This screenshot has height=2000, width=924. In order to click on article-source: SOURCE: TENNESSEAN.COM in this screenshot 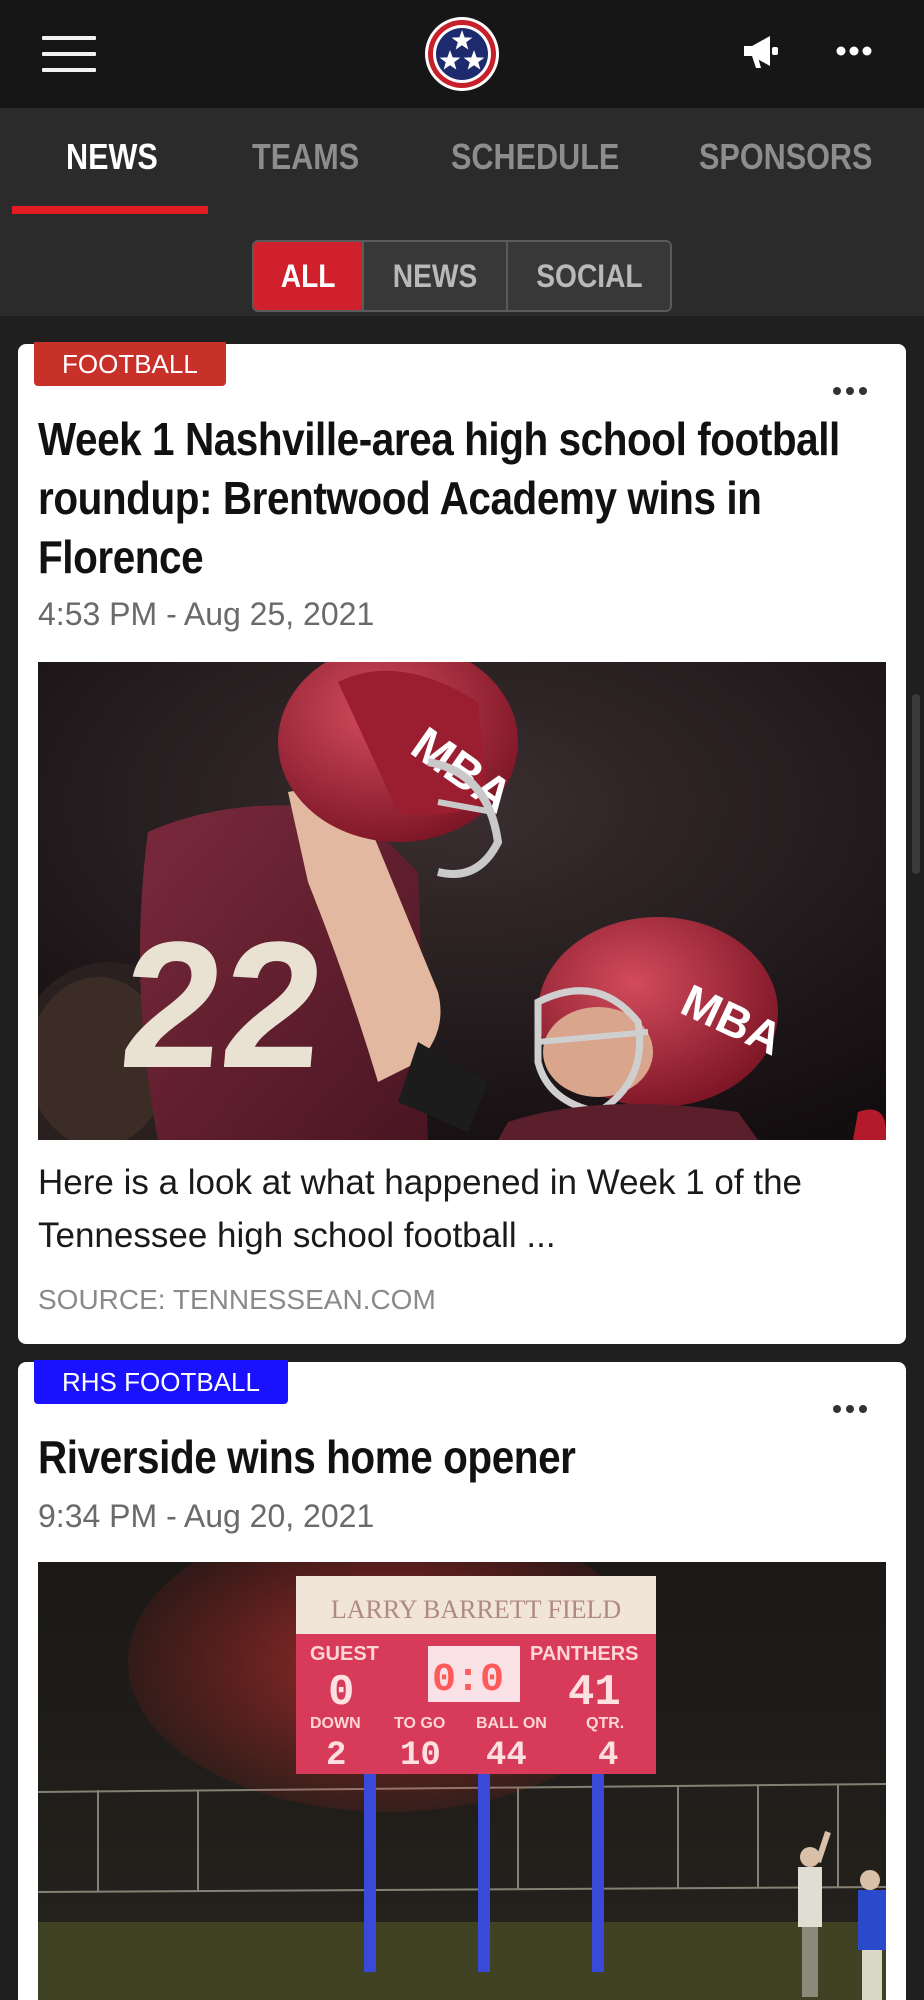, I will do `click(237, 1300)`.